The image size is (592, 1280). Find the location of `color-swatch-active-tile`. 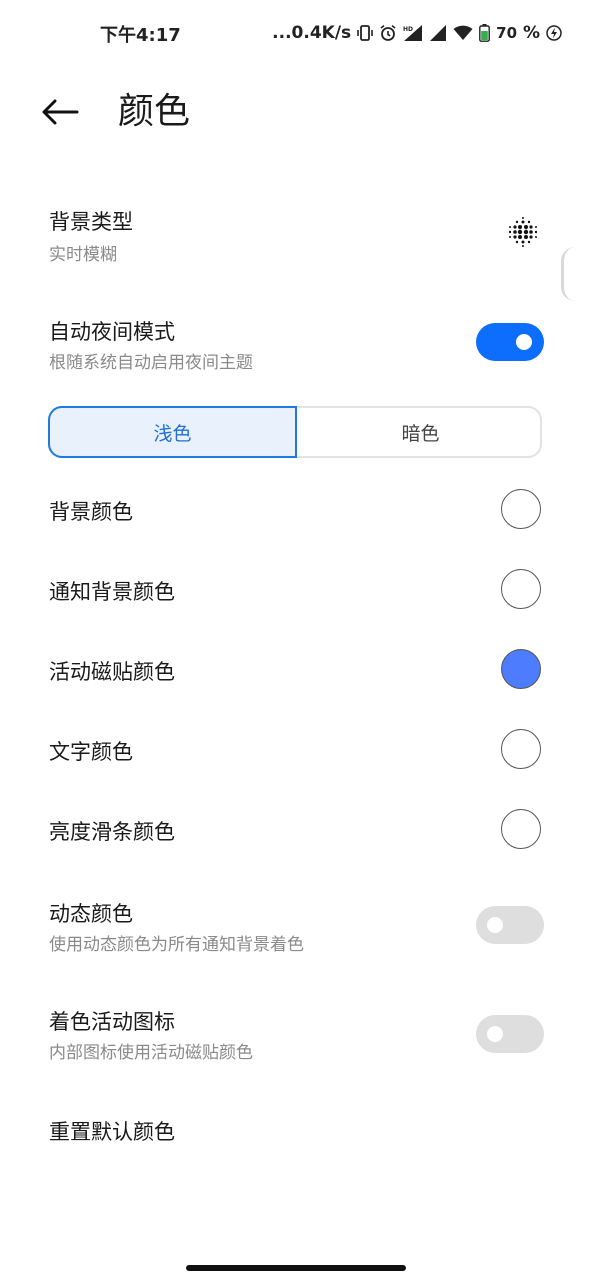

color-swatch-active-tile is located at coordinates (521, 669).